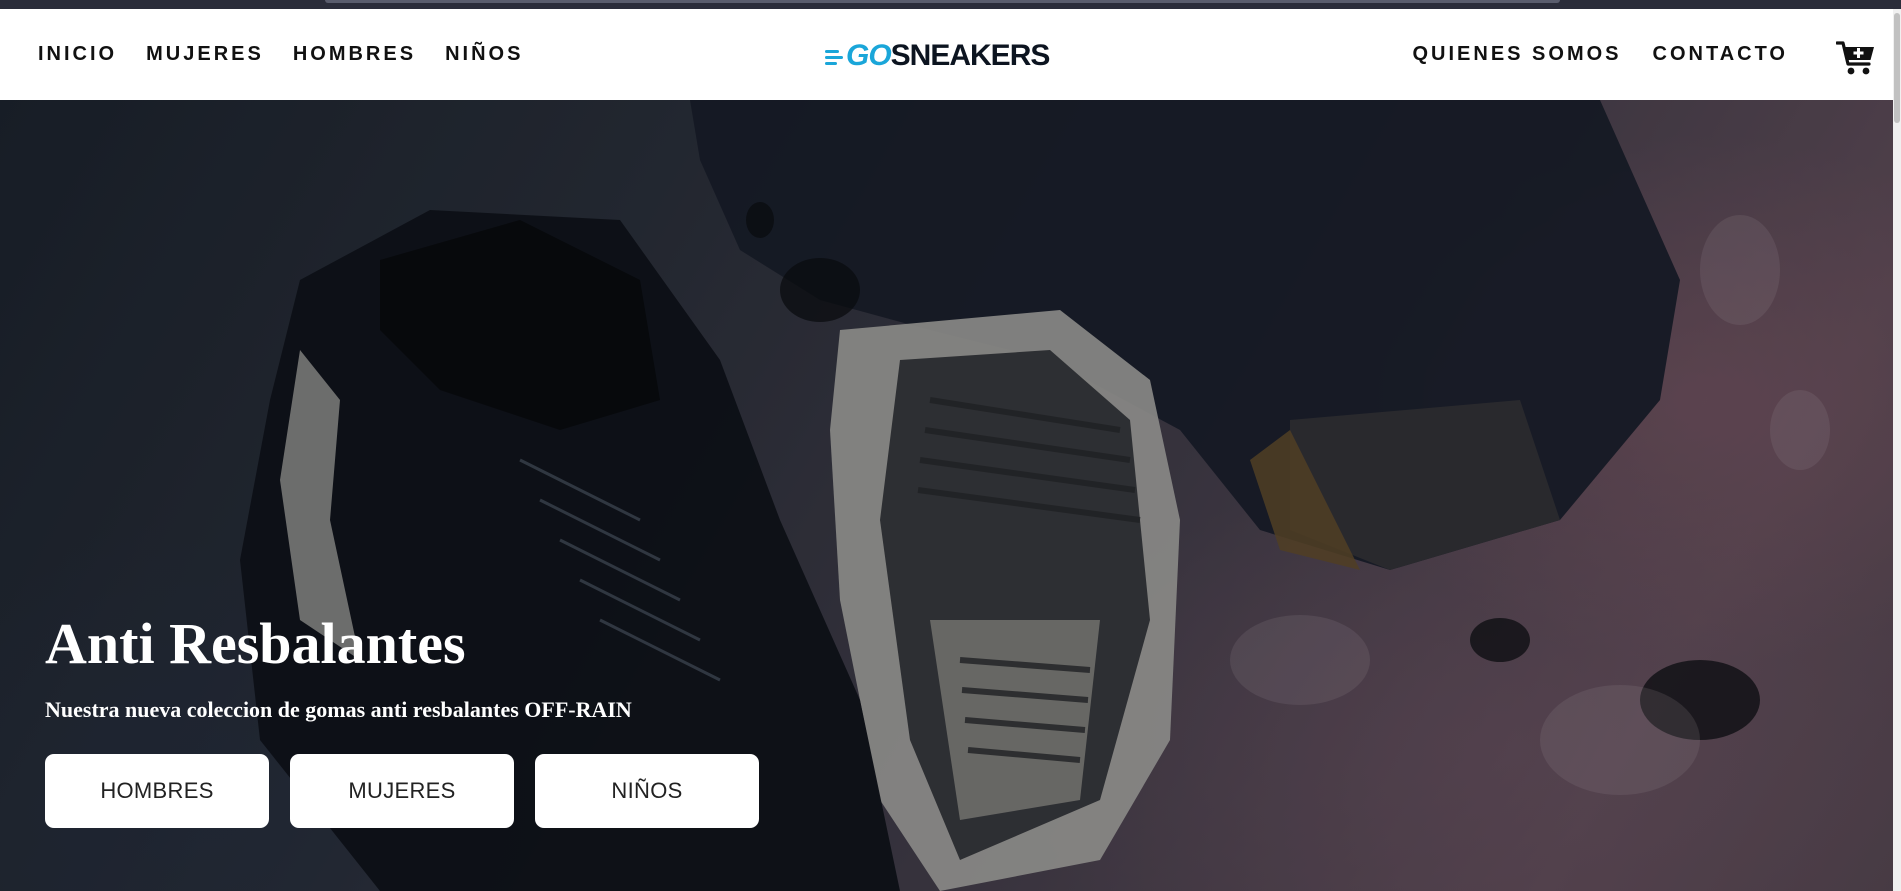 This screenshot has width=1901, height=891. I want to click on hero-button-group: HOMBRES MUJERES NIÑOS, so click(402, 791).